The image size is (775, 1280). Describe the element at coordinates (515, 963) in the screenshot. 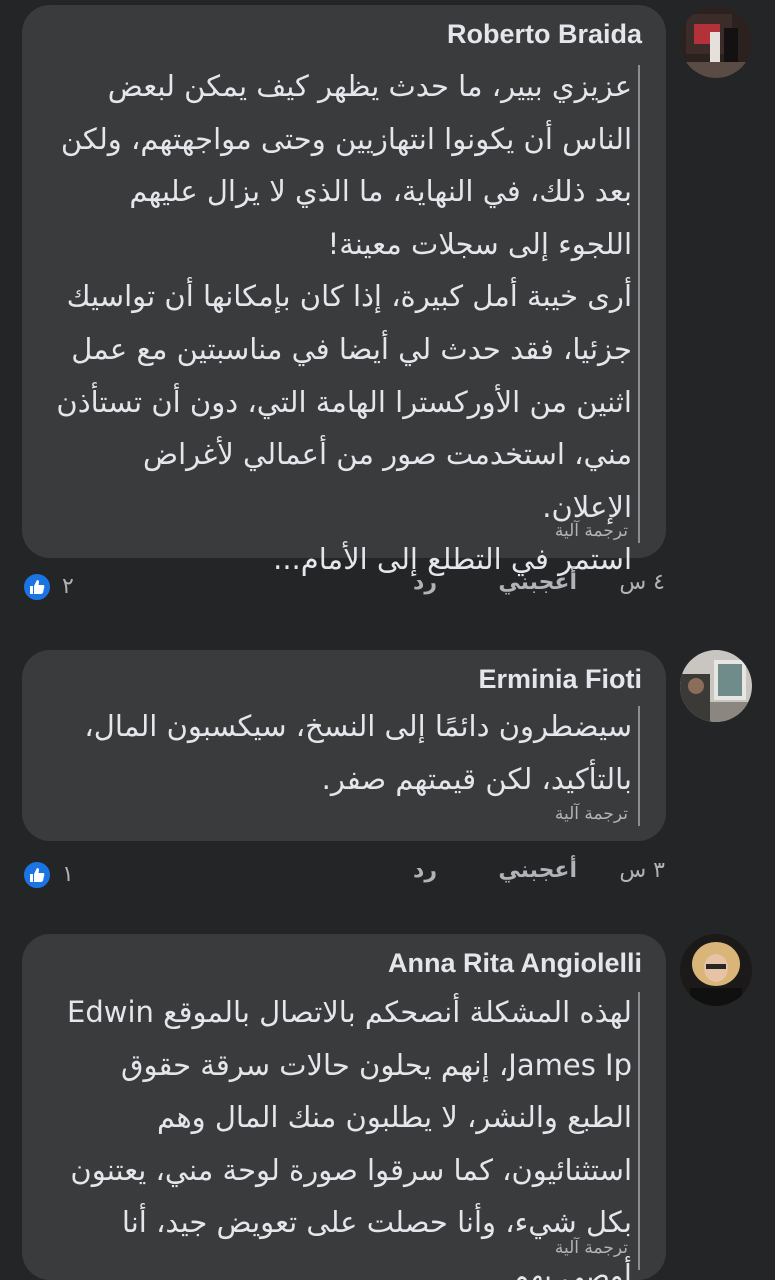

I see `author-name: Anna Rita Angiolelli` at that location.